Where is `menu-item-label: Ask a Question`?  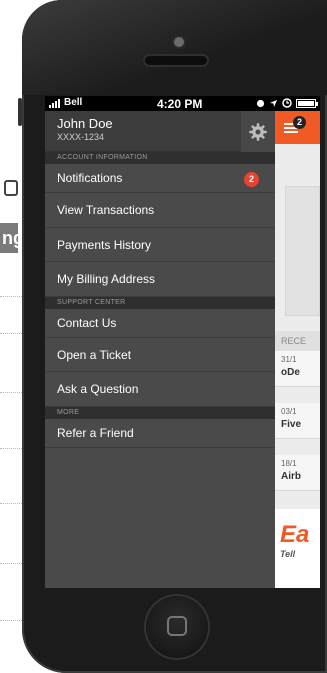
menu-item-label: Ask a Question is located at coordinates (98, 389).